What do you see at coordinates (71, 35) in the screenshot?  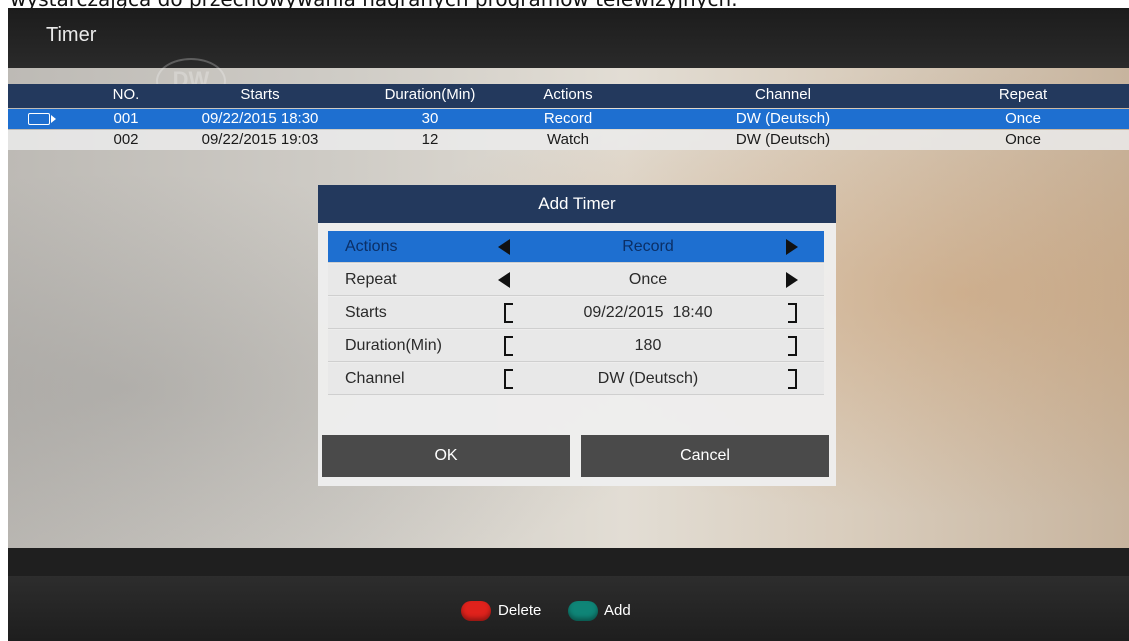 I see `page-title: Timer` at bounding box center [71, 35].